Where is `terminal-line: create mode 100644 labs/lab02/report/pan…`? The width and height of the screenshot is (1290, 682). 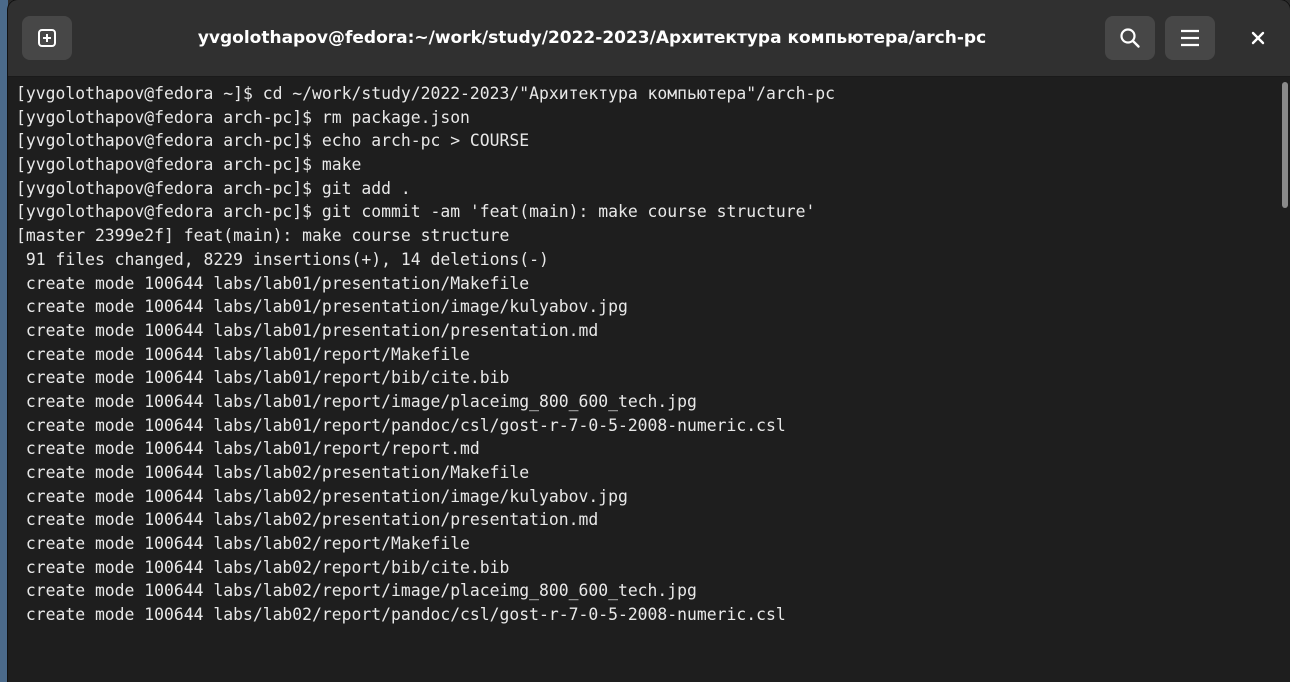
terminal-line: create mode 100644 labs/lab02/report/pan… is located at coordinates (401, 615).